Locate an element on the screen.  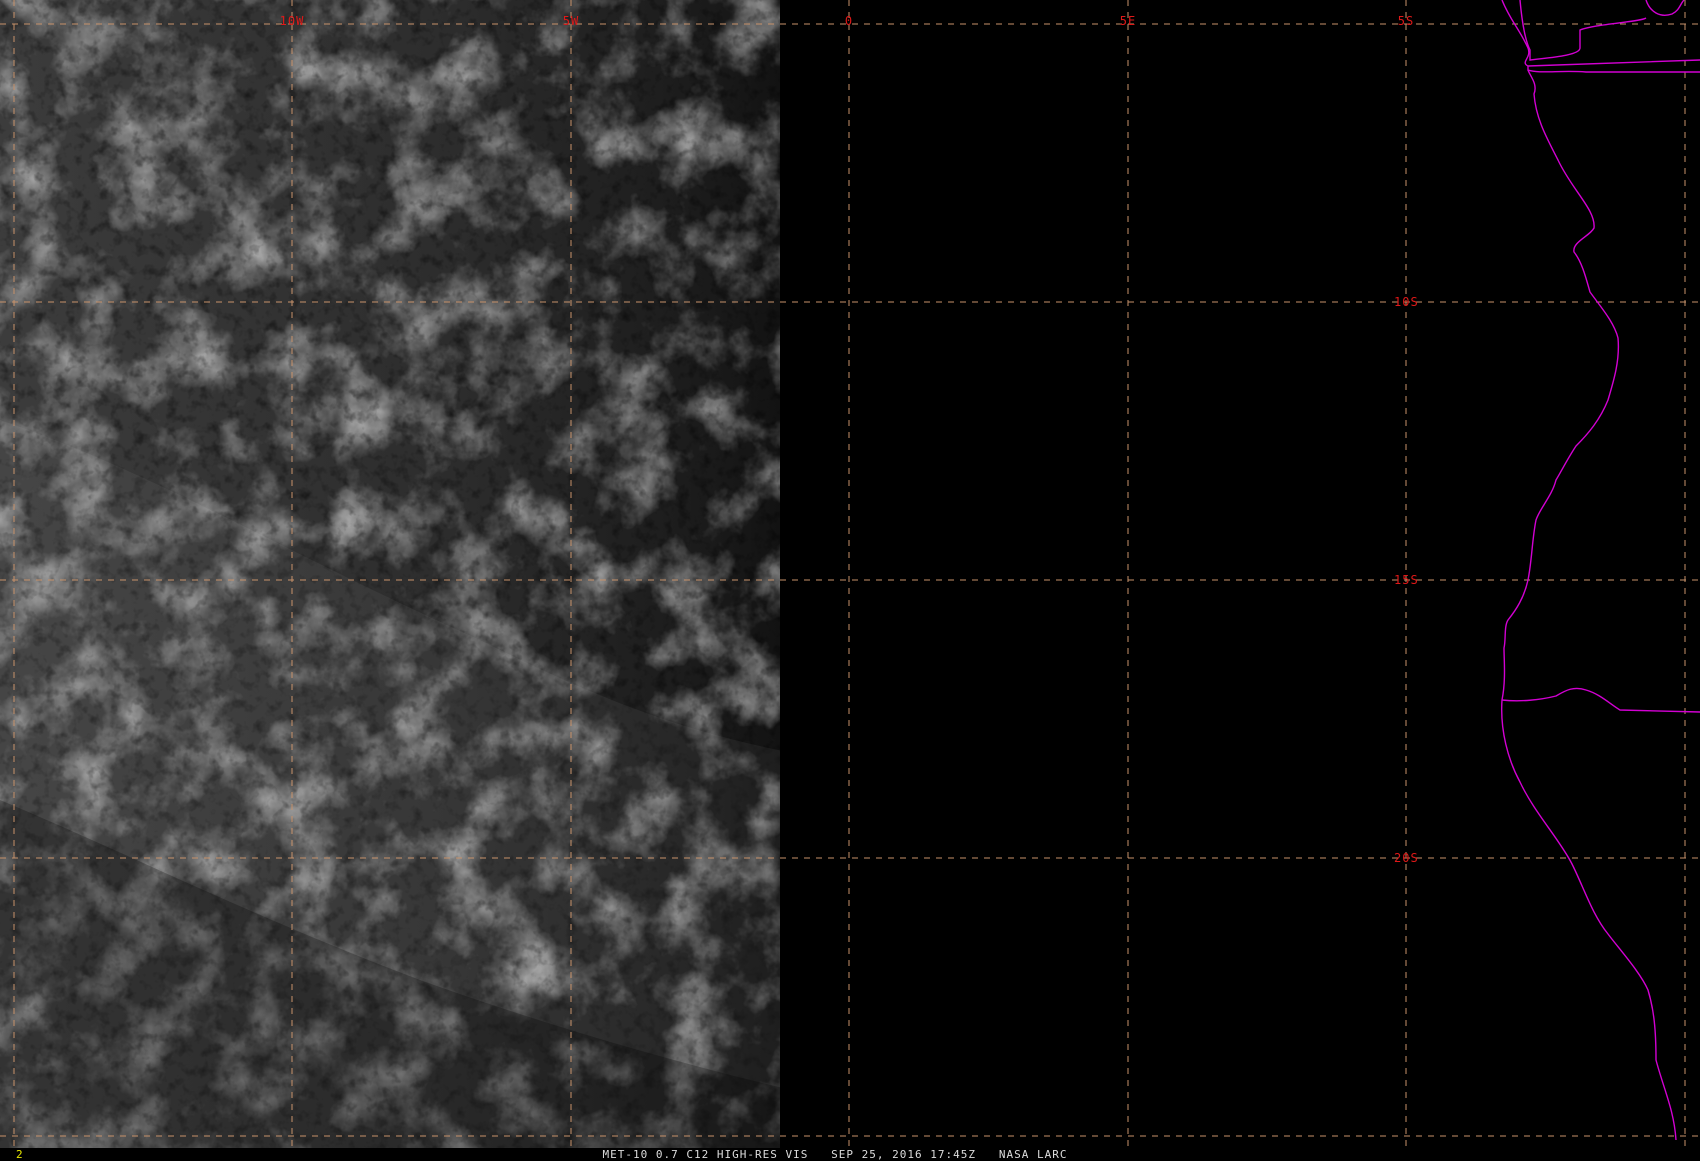
longitude-label: 5E is located at coordinates (1128, 21).